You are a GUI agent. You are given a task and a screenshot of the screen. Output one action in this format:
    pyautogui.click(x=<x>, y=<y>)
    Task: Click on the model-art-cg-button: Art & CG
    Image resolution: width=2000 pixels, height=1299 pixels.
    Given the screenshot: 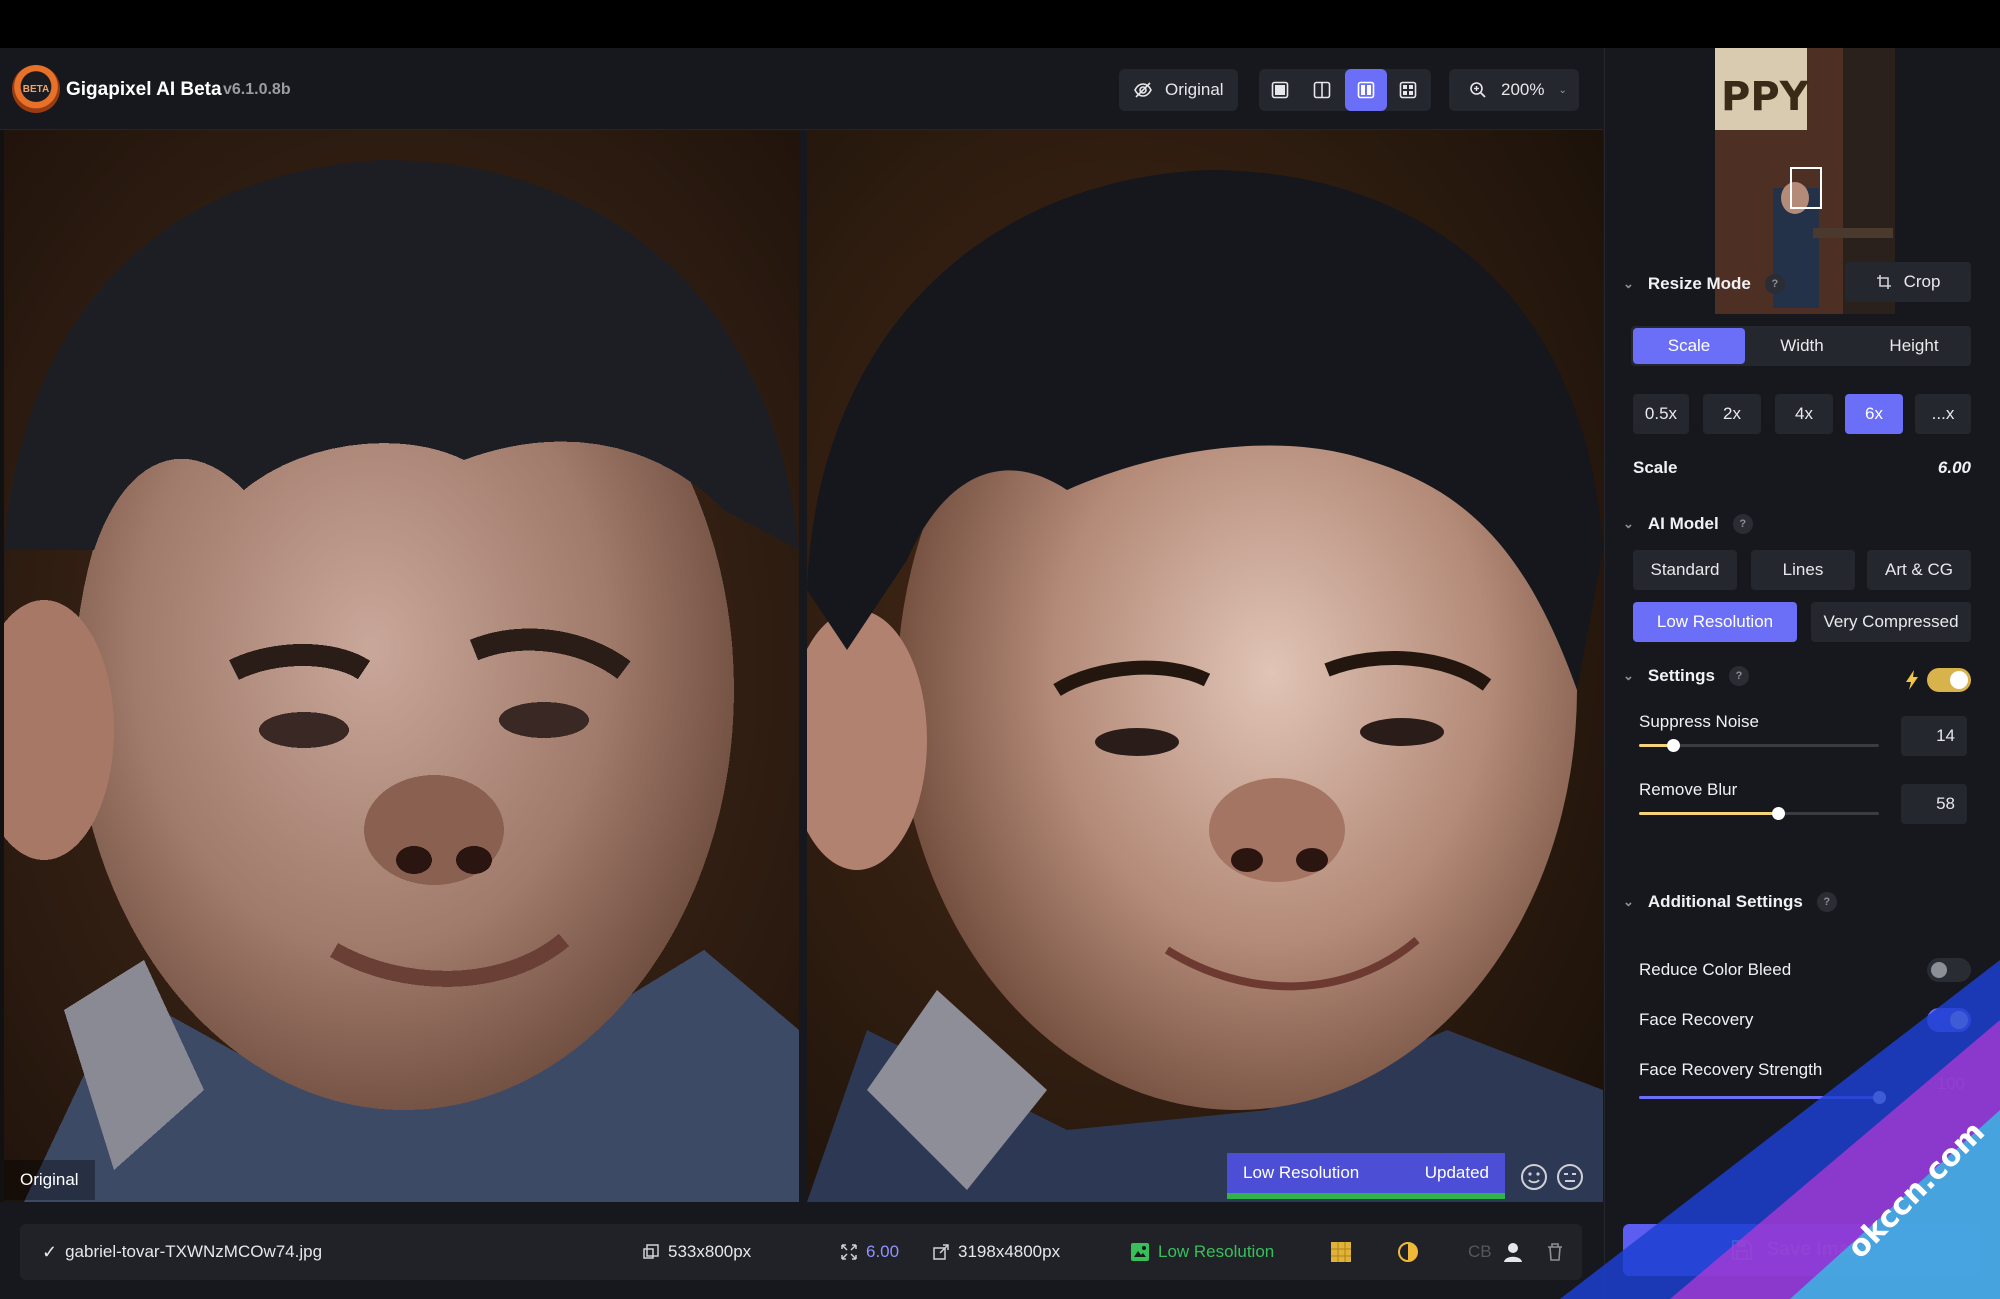 What is the action you would take?
    pyautogui.click(x=1919, y=570)
    